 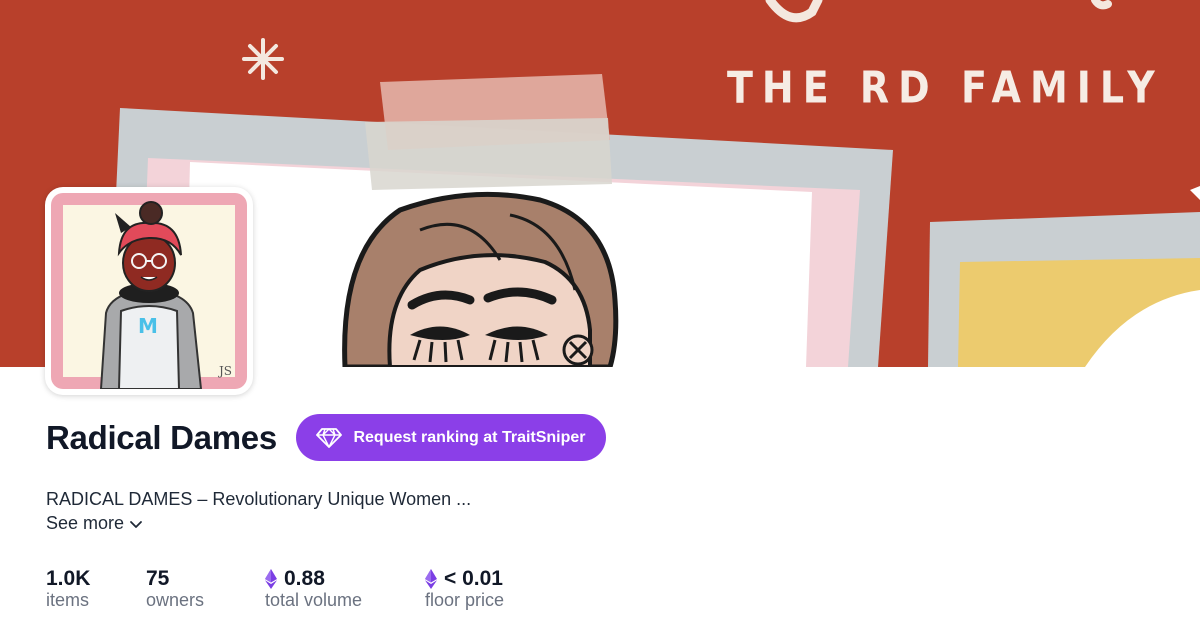 I want to click on collection-title: Radical Dames, so click(x=161, y=437).